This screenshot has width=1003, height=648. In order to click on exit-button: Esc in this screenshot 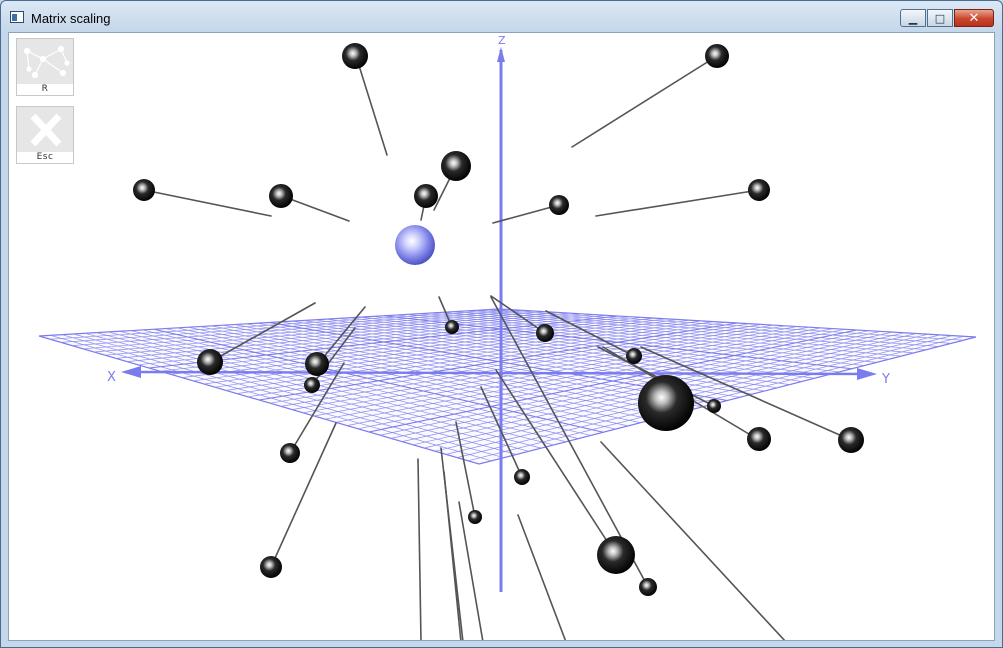, I will do `click(45, 135)`.